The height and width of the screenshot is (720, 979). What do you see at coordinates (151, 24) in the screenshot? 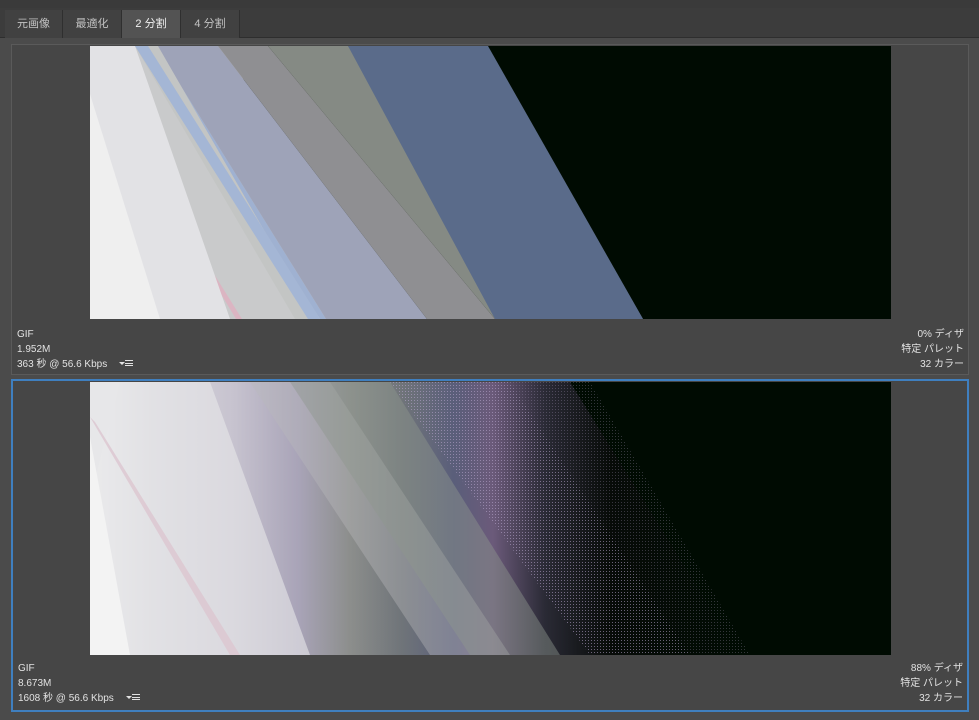
I see `tab-2-up: 2 分割` at bounding box center [151, 24].